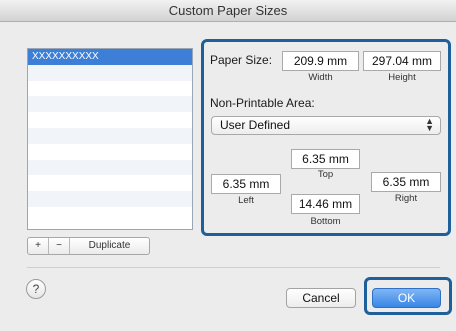 This screenshot has height=331, width=456. What do you see at coordinates (233, 267) in the screenshot?
I see `divider` at bounding box center [233, 267].